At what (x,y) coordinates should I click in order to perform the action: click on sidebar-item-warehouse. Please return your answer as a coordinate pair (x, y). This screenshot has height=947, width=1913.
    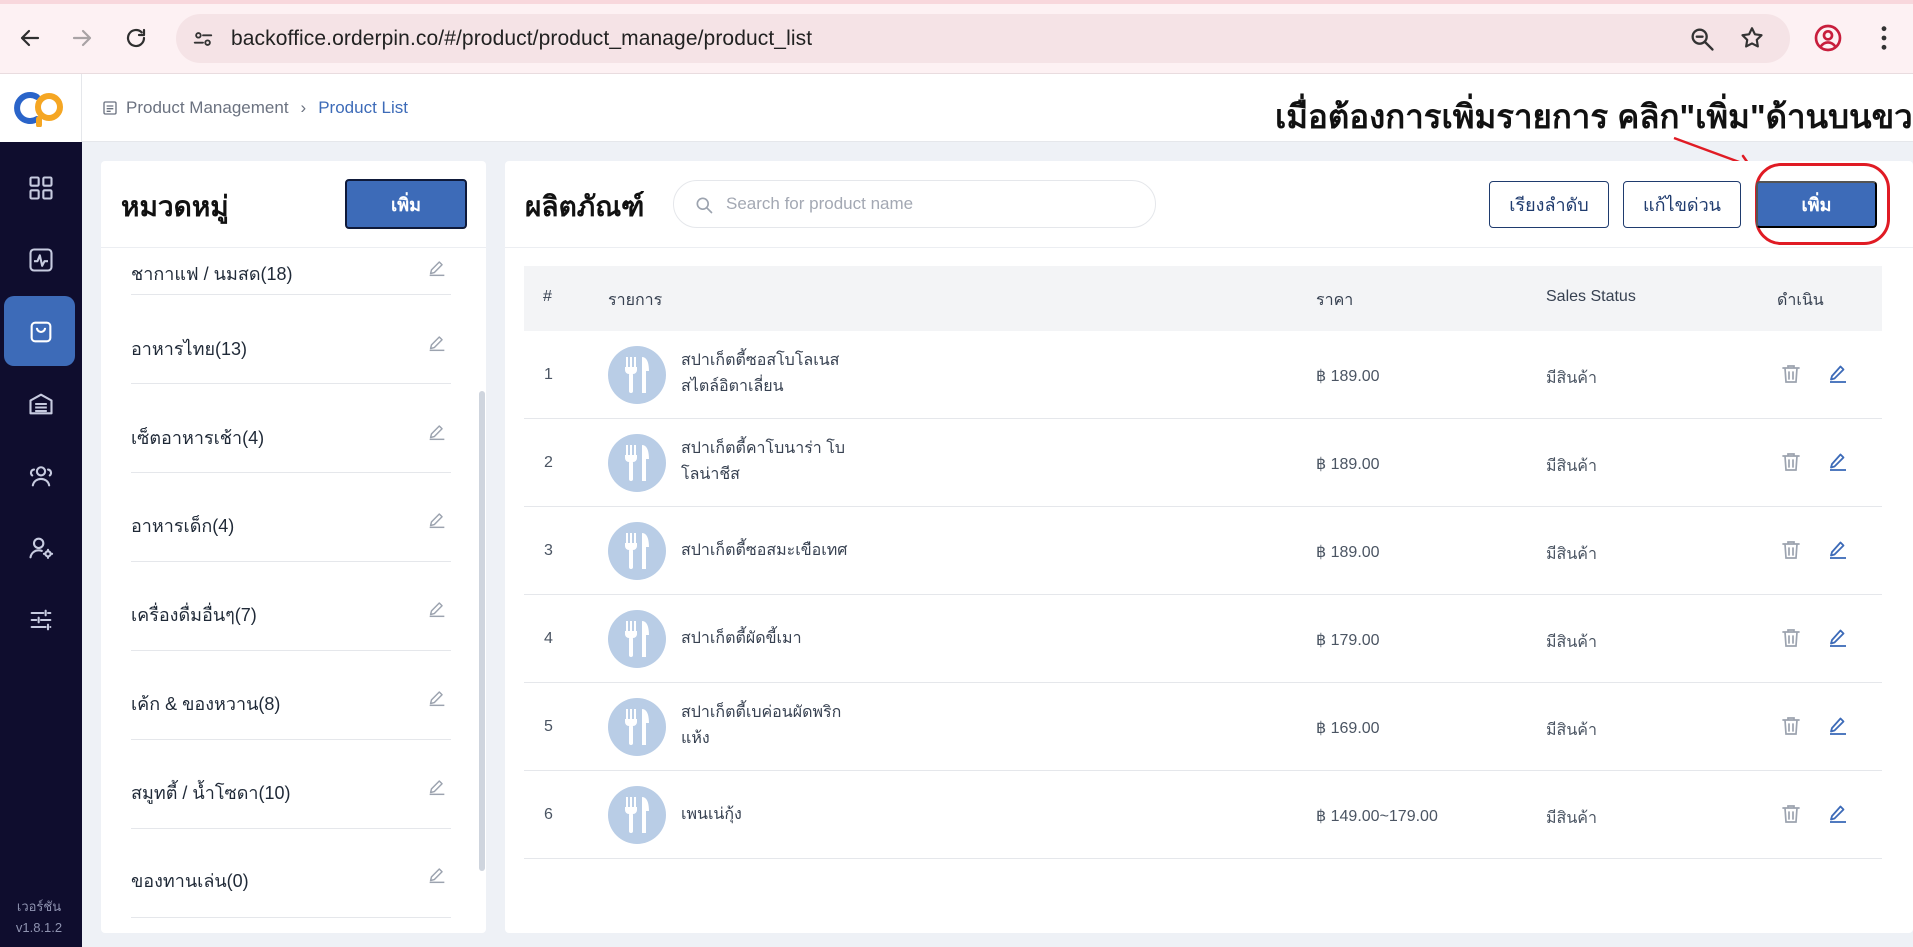
    Looking at the image, I should click on (41, 404).